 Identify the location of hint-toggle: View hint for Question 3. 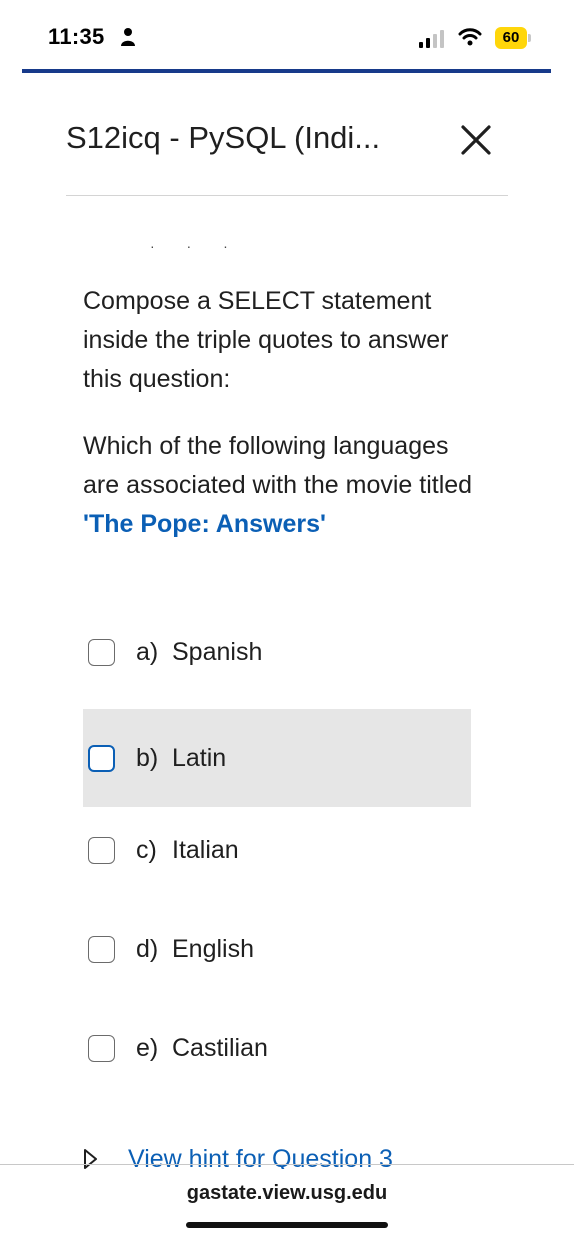
(283, 1157).